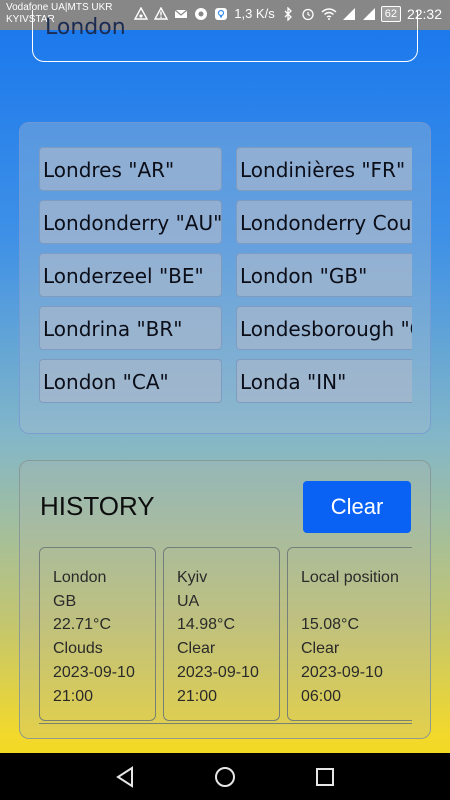  I want to click on search-value: London, so click(85, 27).